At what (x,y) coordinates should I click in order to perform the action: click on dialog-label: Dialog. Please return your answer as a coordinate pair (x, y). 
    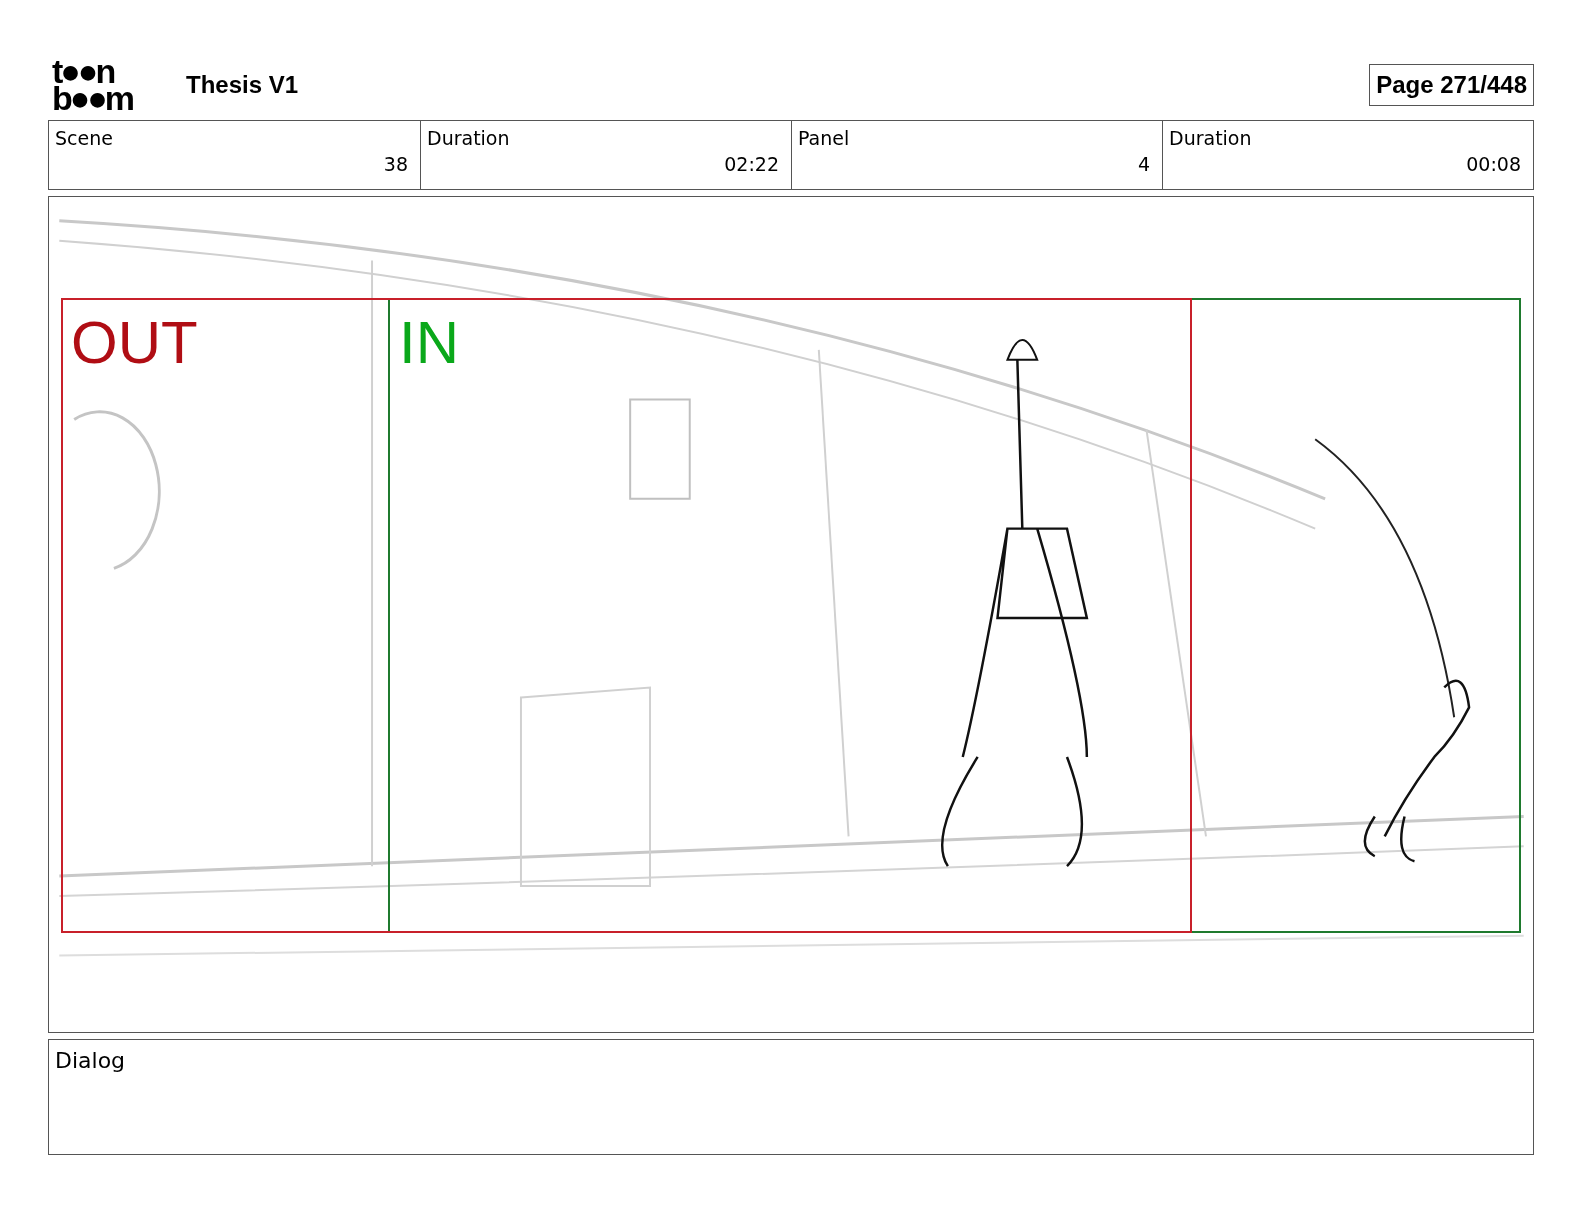
    Looking at the image, I should click on (91, 1060).